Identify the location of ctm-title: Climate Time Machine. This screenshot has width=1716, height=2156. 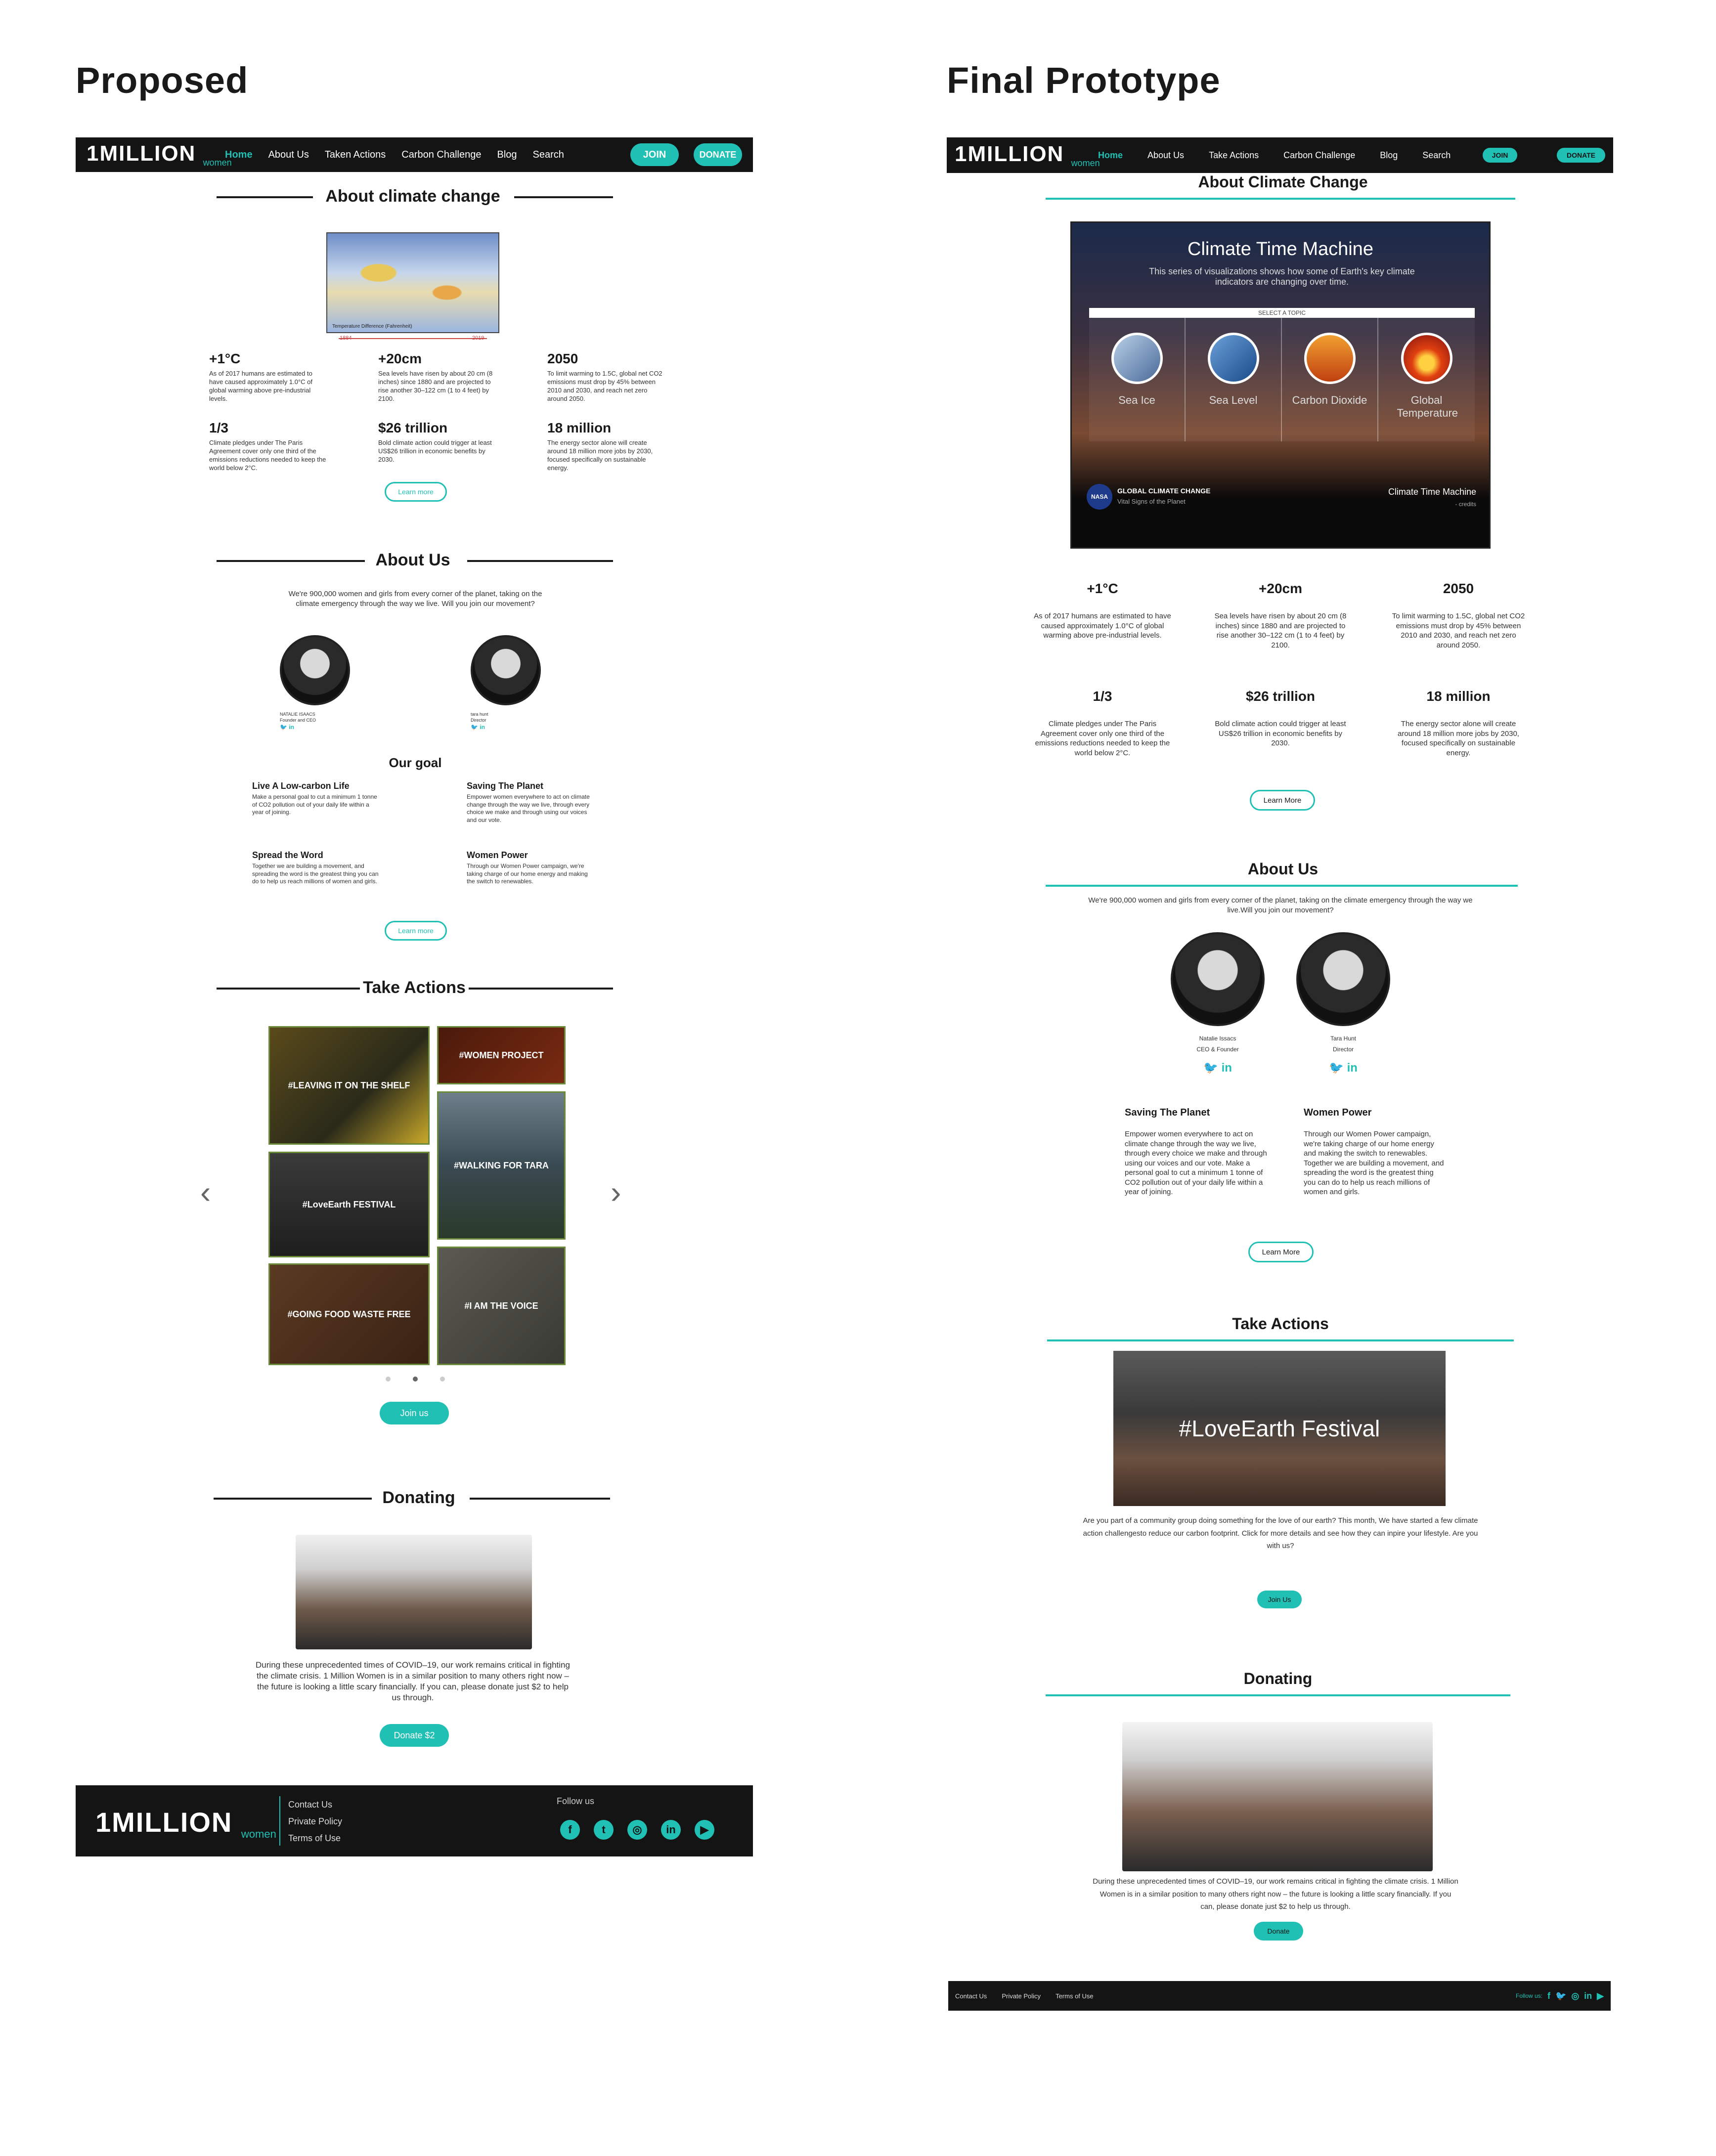
(1280, 249).